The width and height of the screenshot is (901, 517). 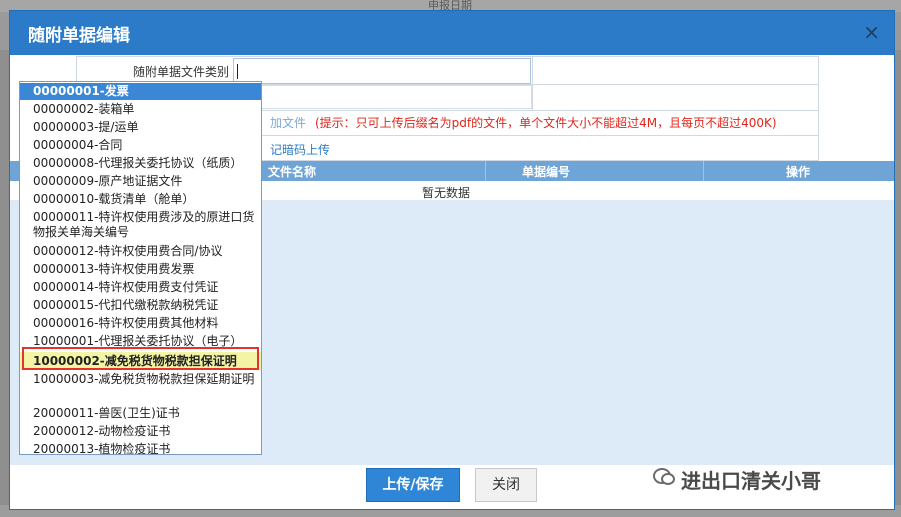 What do you see at coordinates (140, 358) in the screenshot?
I see `highlight-outline` at bounding box center [140, 358].